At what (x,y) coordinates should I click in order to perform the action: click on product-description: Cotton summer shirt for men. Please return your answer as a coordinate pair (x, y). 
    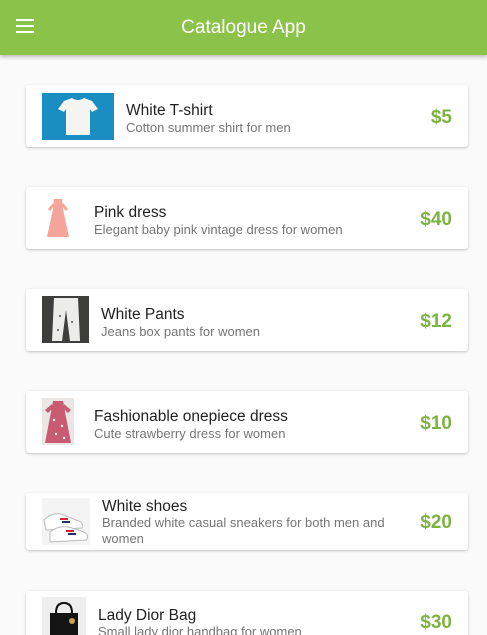
    Looking at the image, I should click on (208, 127).